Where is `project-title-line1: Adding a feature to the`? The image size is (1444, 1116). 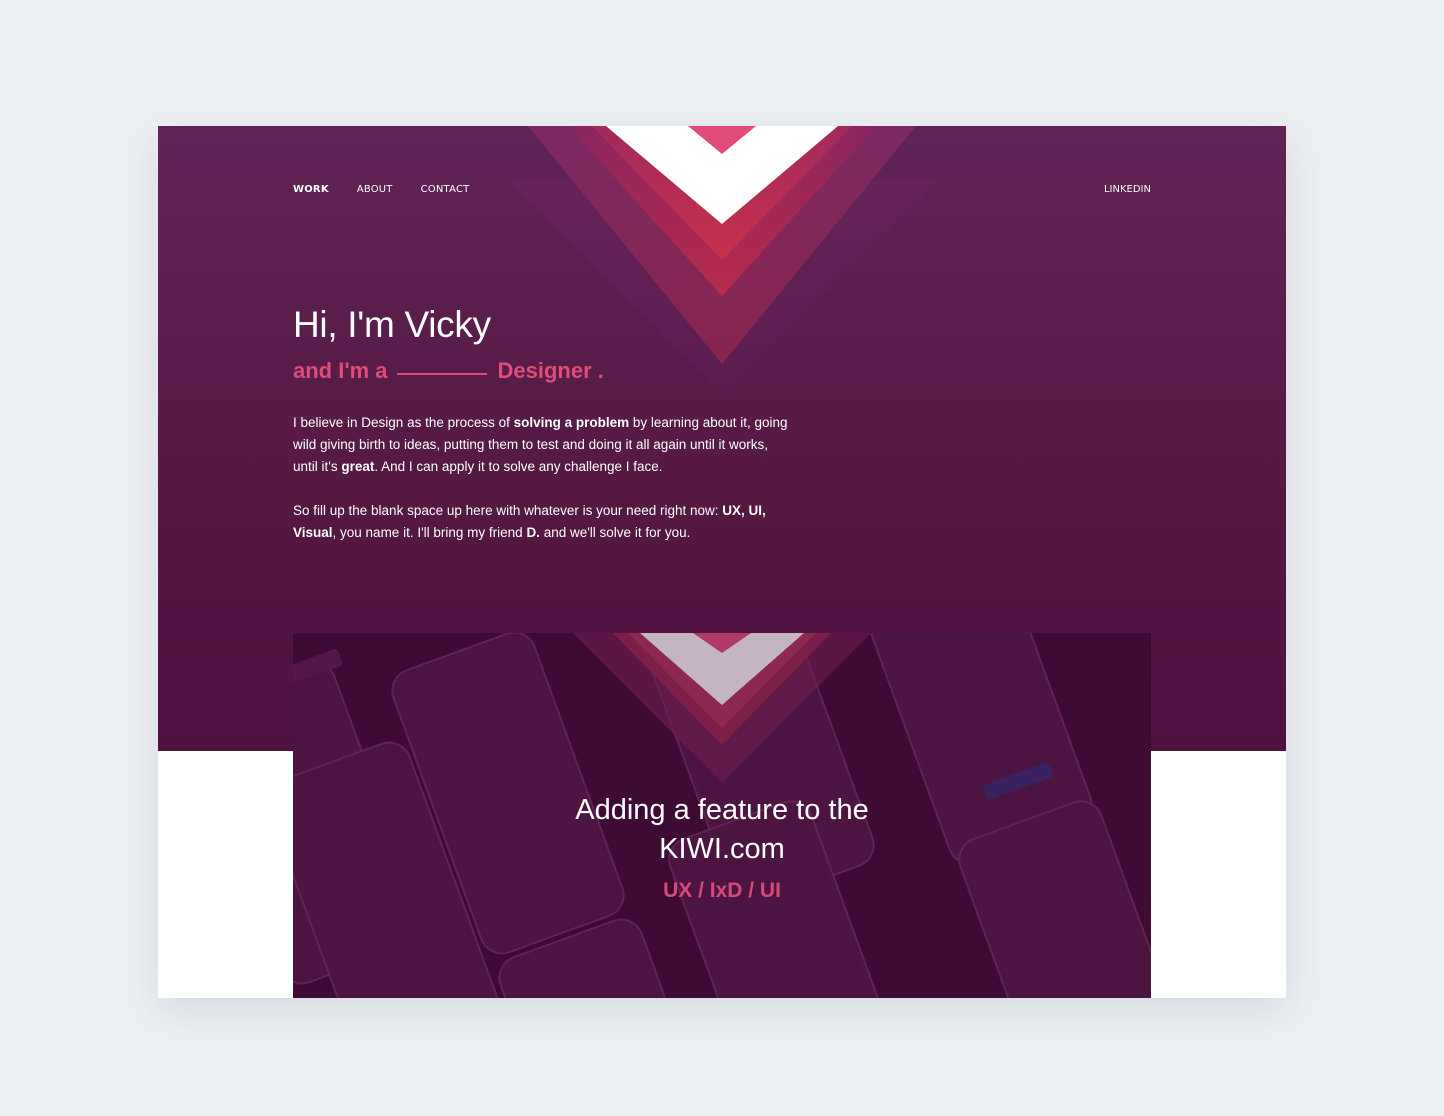 project-title-line1: Adding a feature to the is located at coordinates (722, 810).